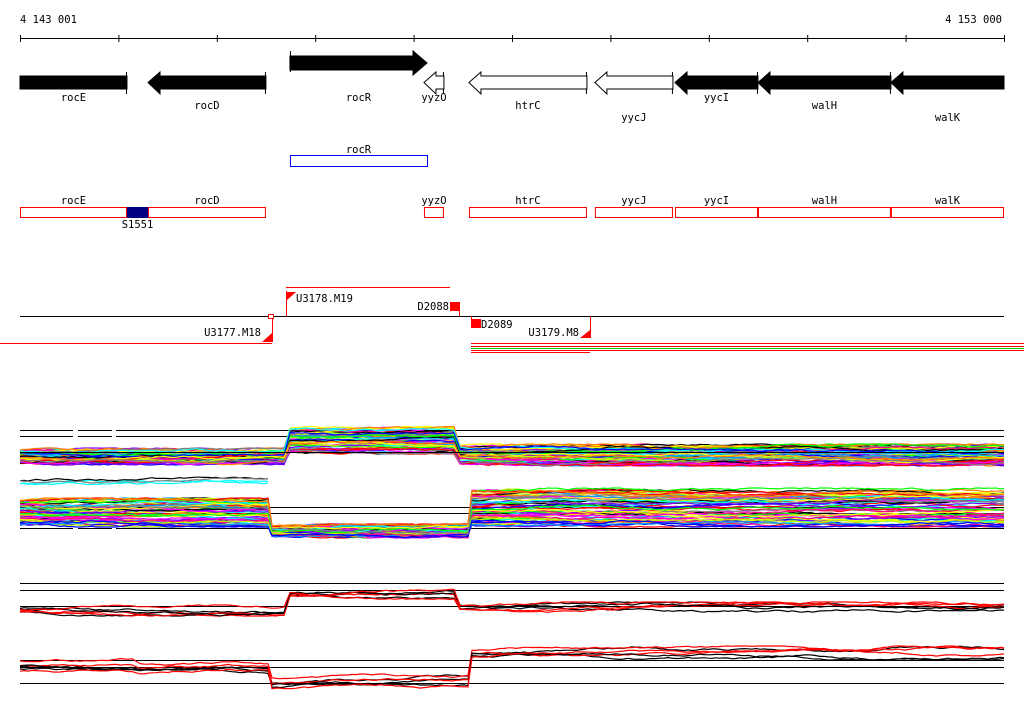  I want to click on tu-label-d2088: D2088, so click(433, 307).